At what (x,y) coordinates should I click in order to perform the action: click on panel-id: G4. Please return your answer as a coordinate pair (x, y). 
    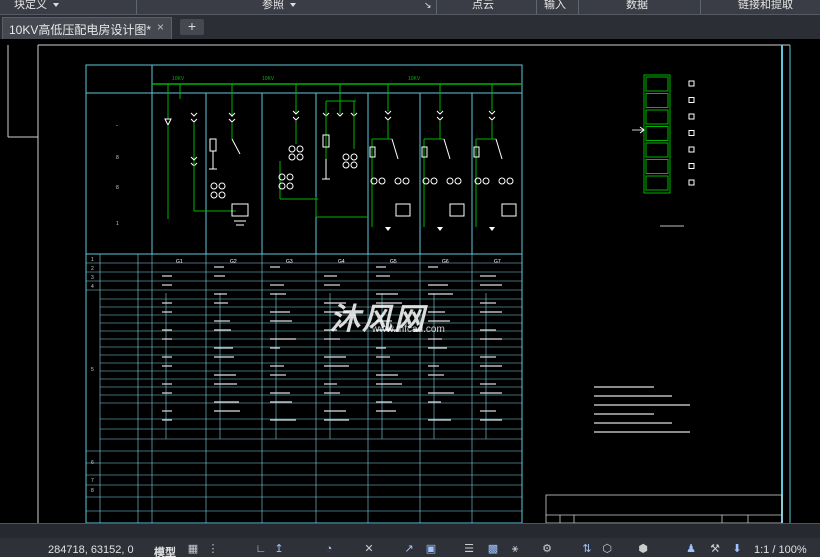
    Looking at the image, I should click on (341, 262).